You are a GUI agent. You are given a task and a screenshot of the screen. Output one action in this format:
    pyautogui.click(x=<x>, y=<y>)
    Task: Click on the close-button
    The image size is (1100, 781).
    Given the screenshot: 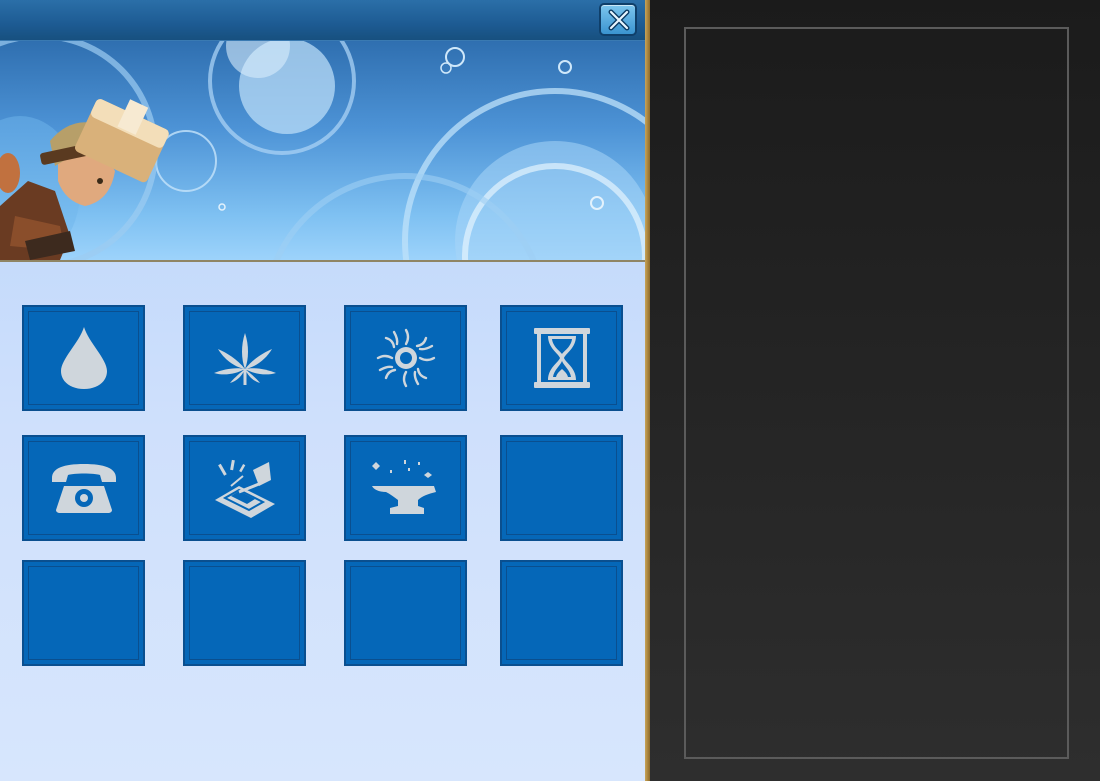 What is the action you would take?
    pyautogui.click(x=618, y=19)
    